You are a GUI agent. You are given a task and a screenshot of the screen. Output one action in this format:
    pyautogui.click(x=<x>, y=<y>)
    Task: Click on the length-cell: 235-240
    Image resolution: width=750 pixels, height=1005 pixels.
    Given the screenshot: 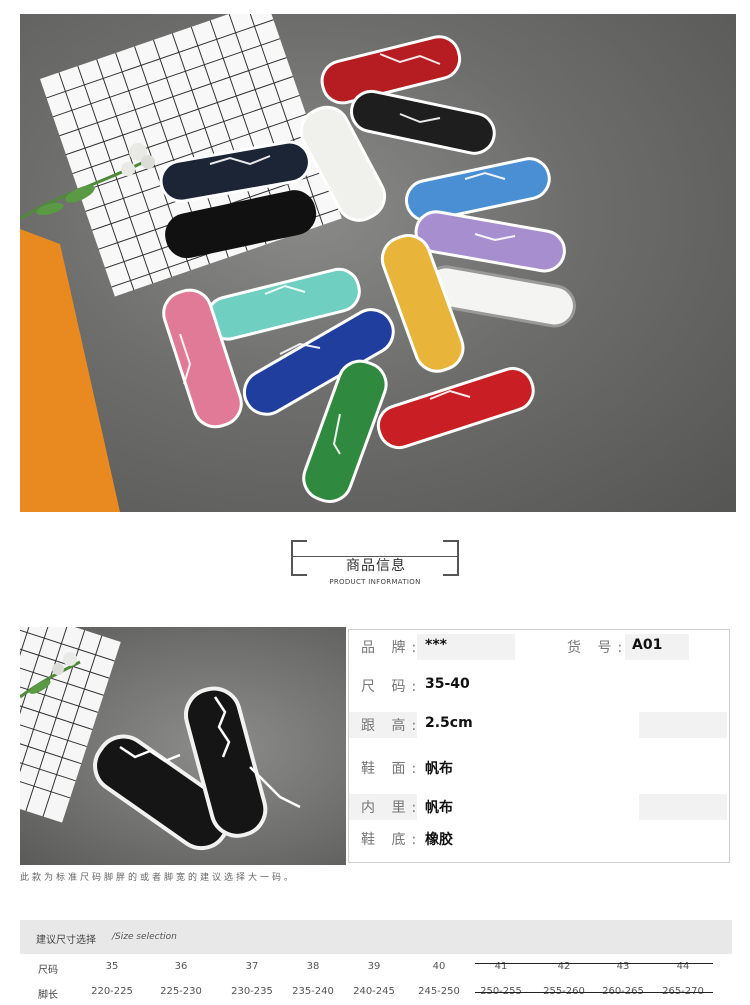 What is the action you would take?
    pyautogui.click(x=313, y=991)
    